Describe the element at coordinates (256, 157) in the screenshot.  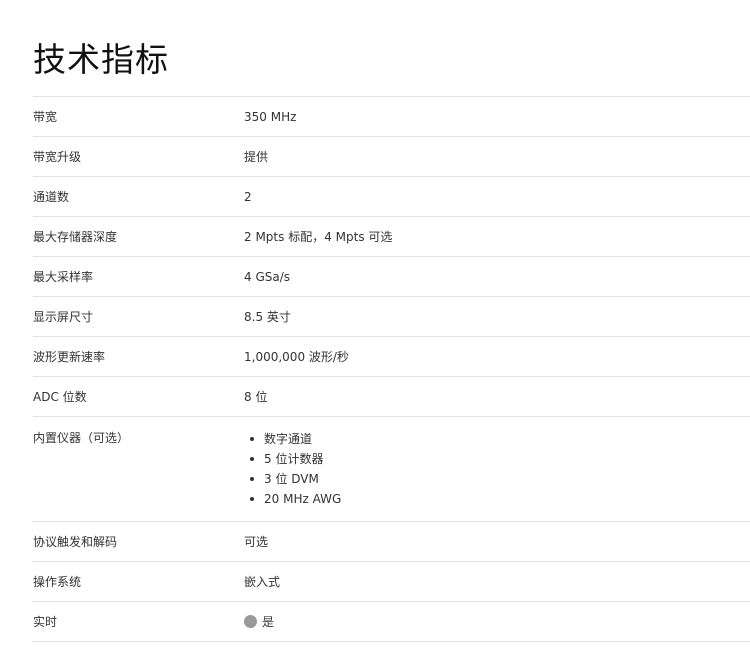
I see `spec-value: 提供` at that location.